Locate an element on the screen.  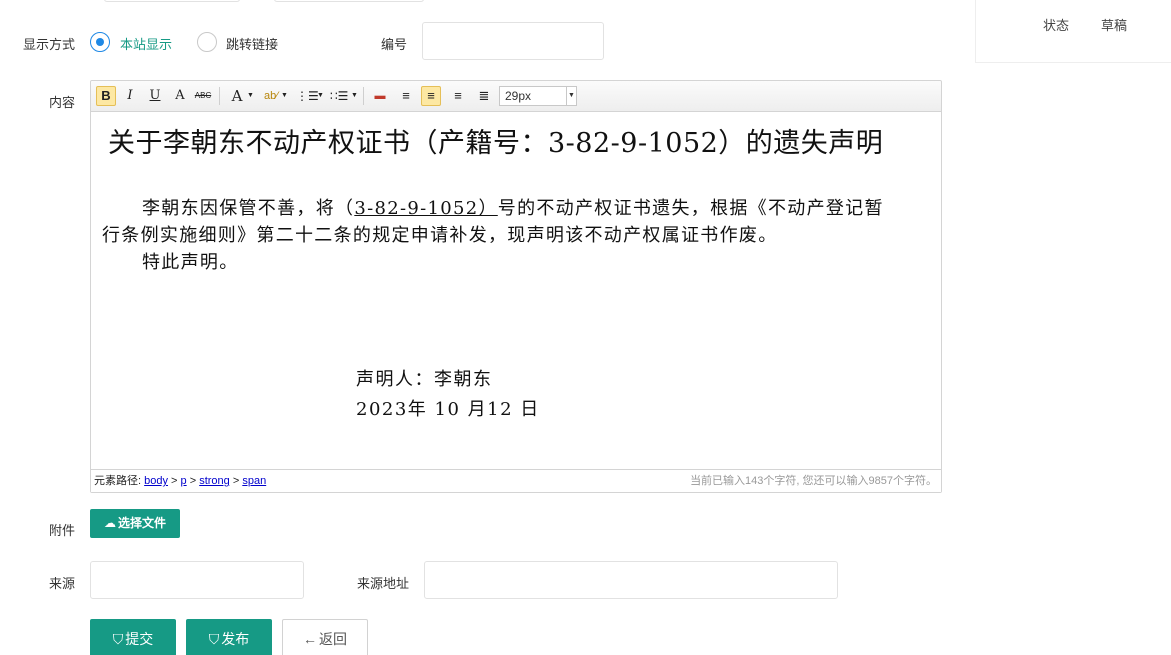
number-input is located at coordinates (513, 41).